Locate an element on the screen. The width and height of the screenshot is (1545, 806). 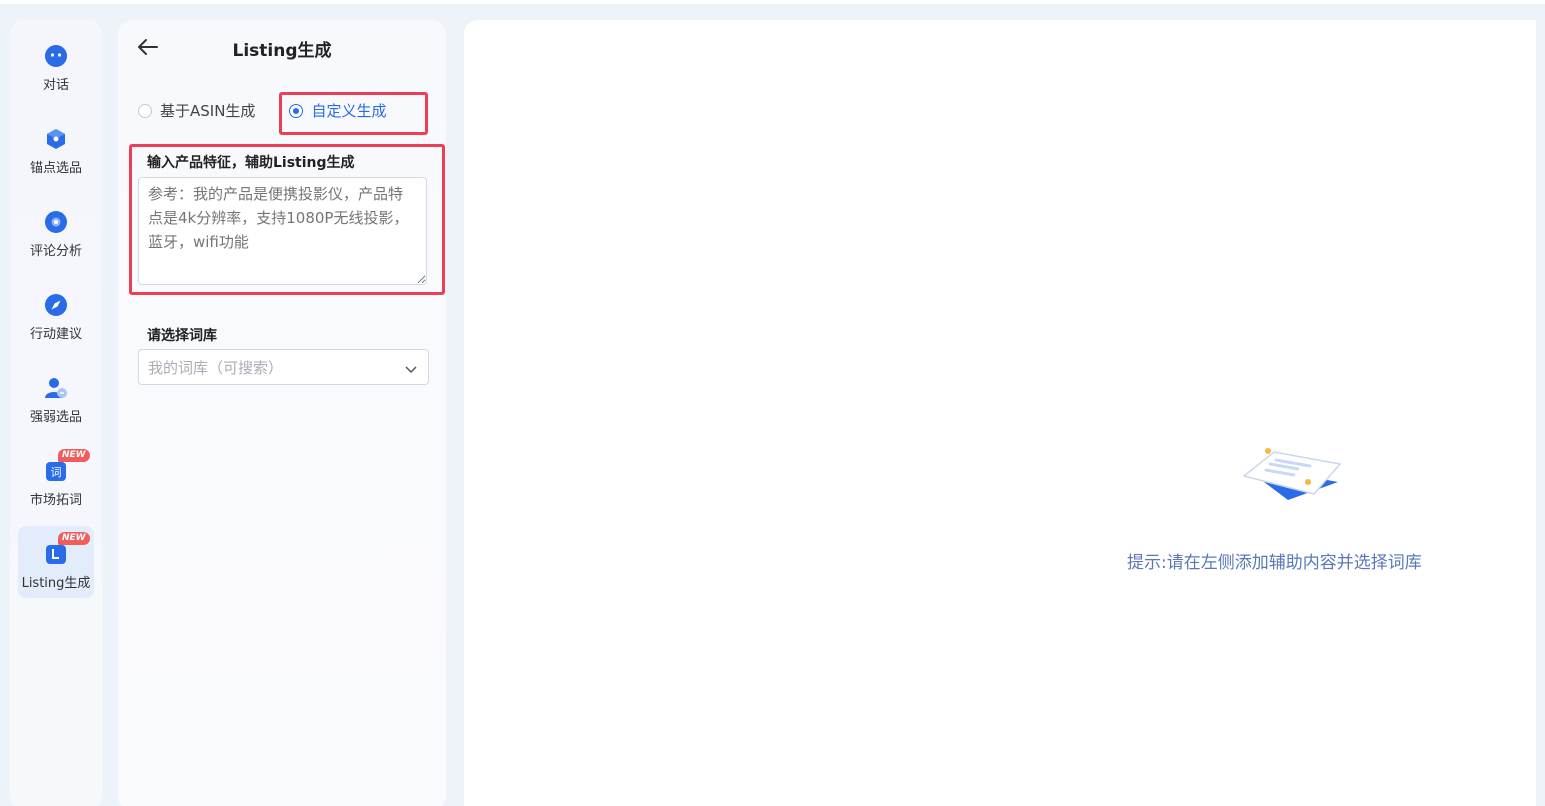
annotation-highlight-box is located at coordinates (353, 113).